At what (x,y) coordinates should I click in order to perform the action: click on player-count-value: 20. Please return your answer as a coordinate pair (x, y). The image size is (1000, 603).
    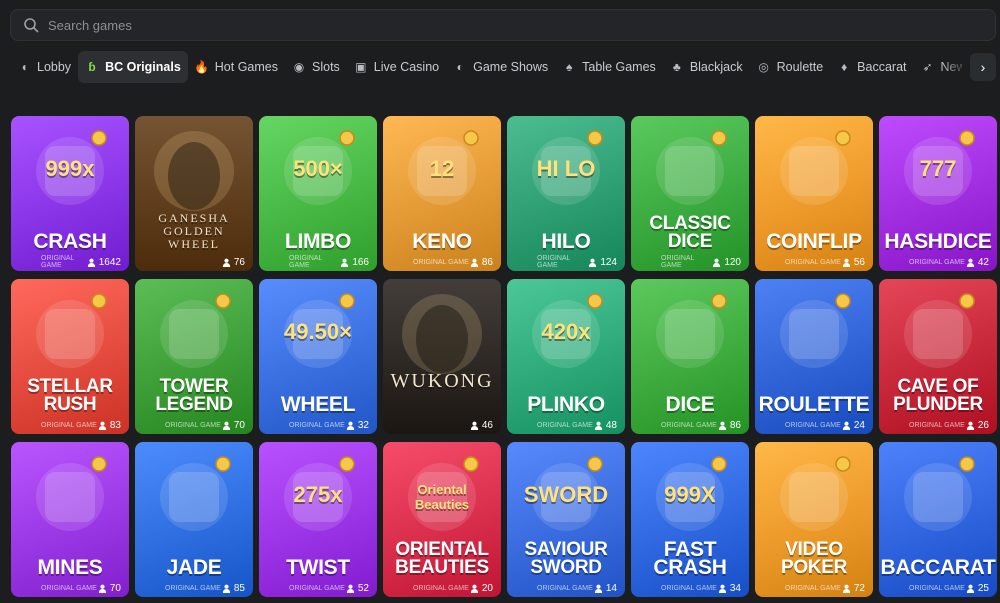
    Looking at the image, I should click on (487, 588).